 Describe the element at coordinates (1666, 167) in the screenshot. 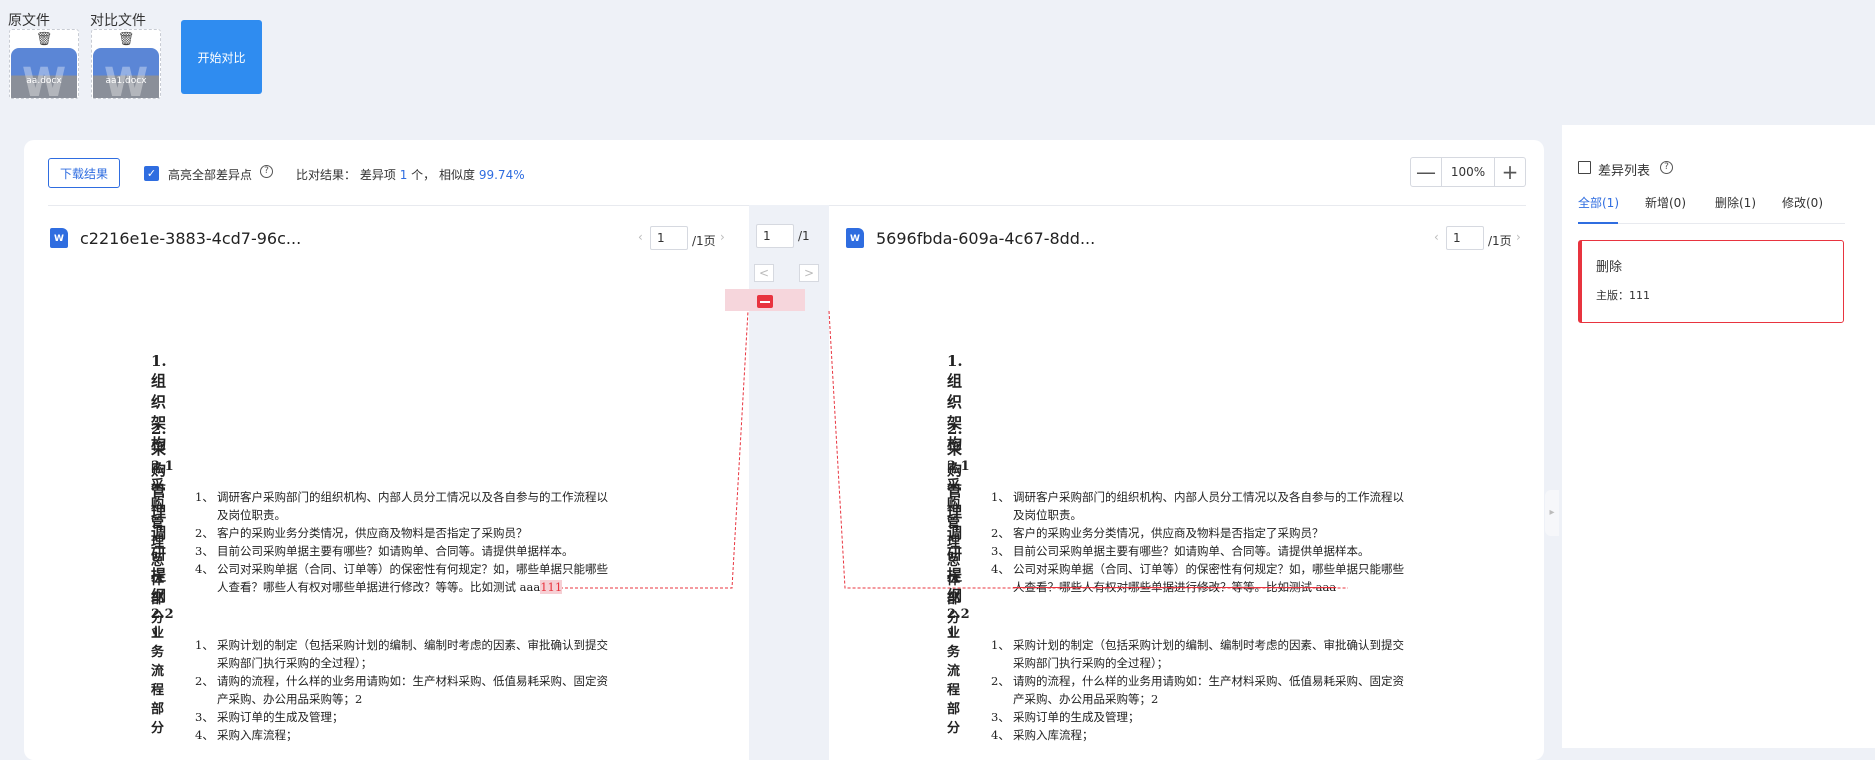

I see `help-icon: ?` at that location.